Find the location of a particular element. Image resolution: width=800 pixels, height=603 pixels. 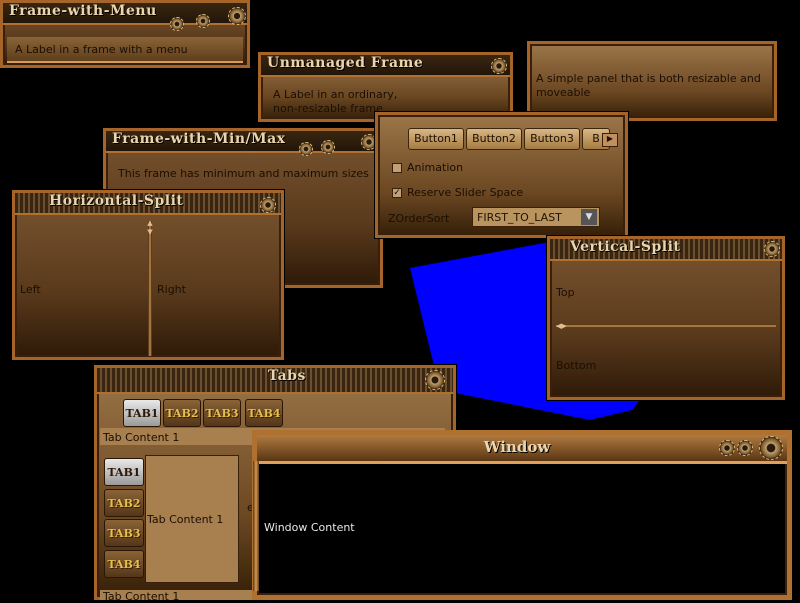

button2: Button2 is located at coordinates (494, 139).